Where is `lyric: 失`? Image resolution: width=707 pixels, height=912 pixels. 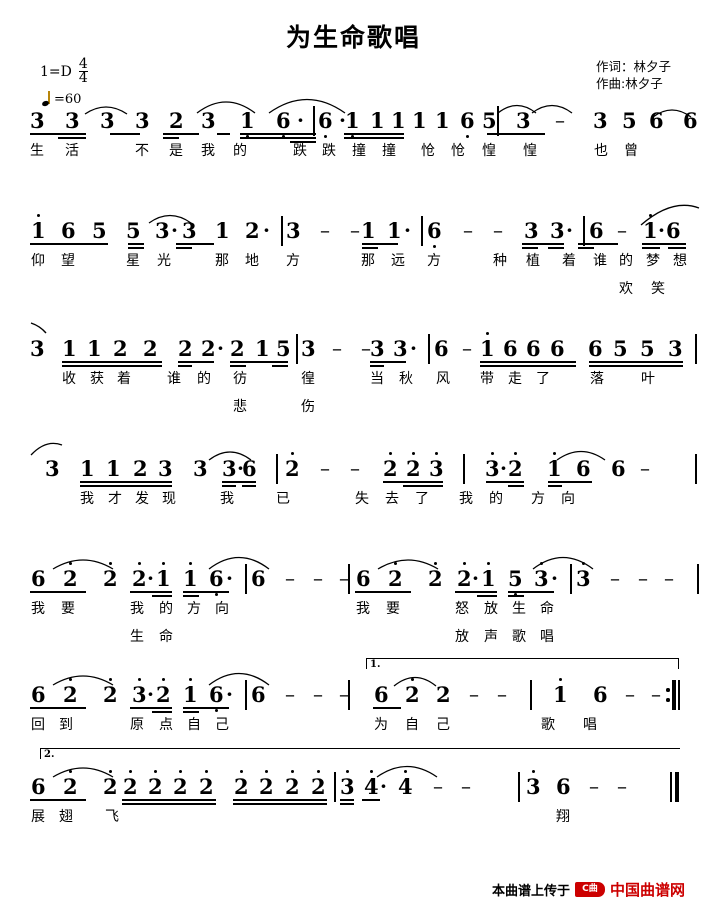 lyric: 失 is located at coordinates (362, 499).